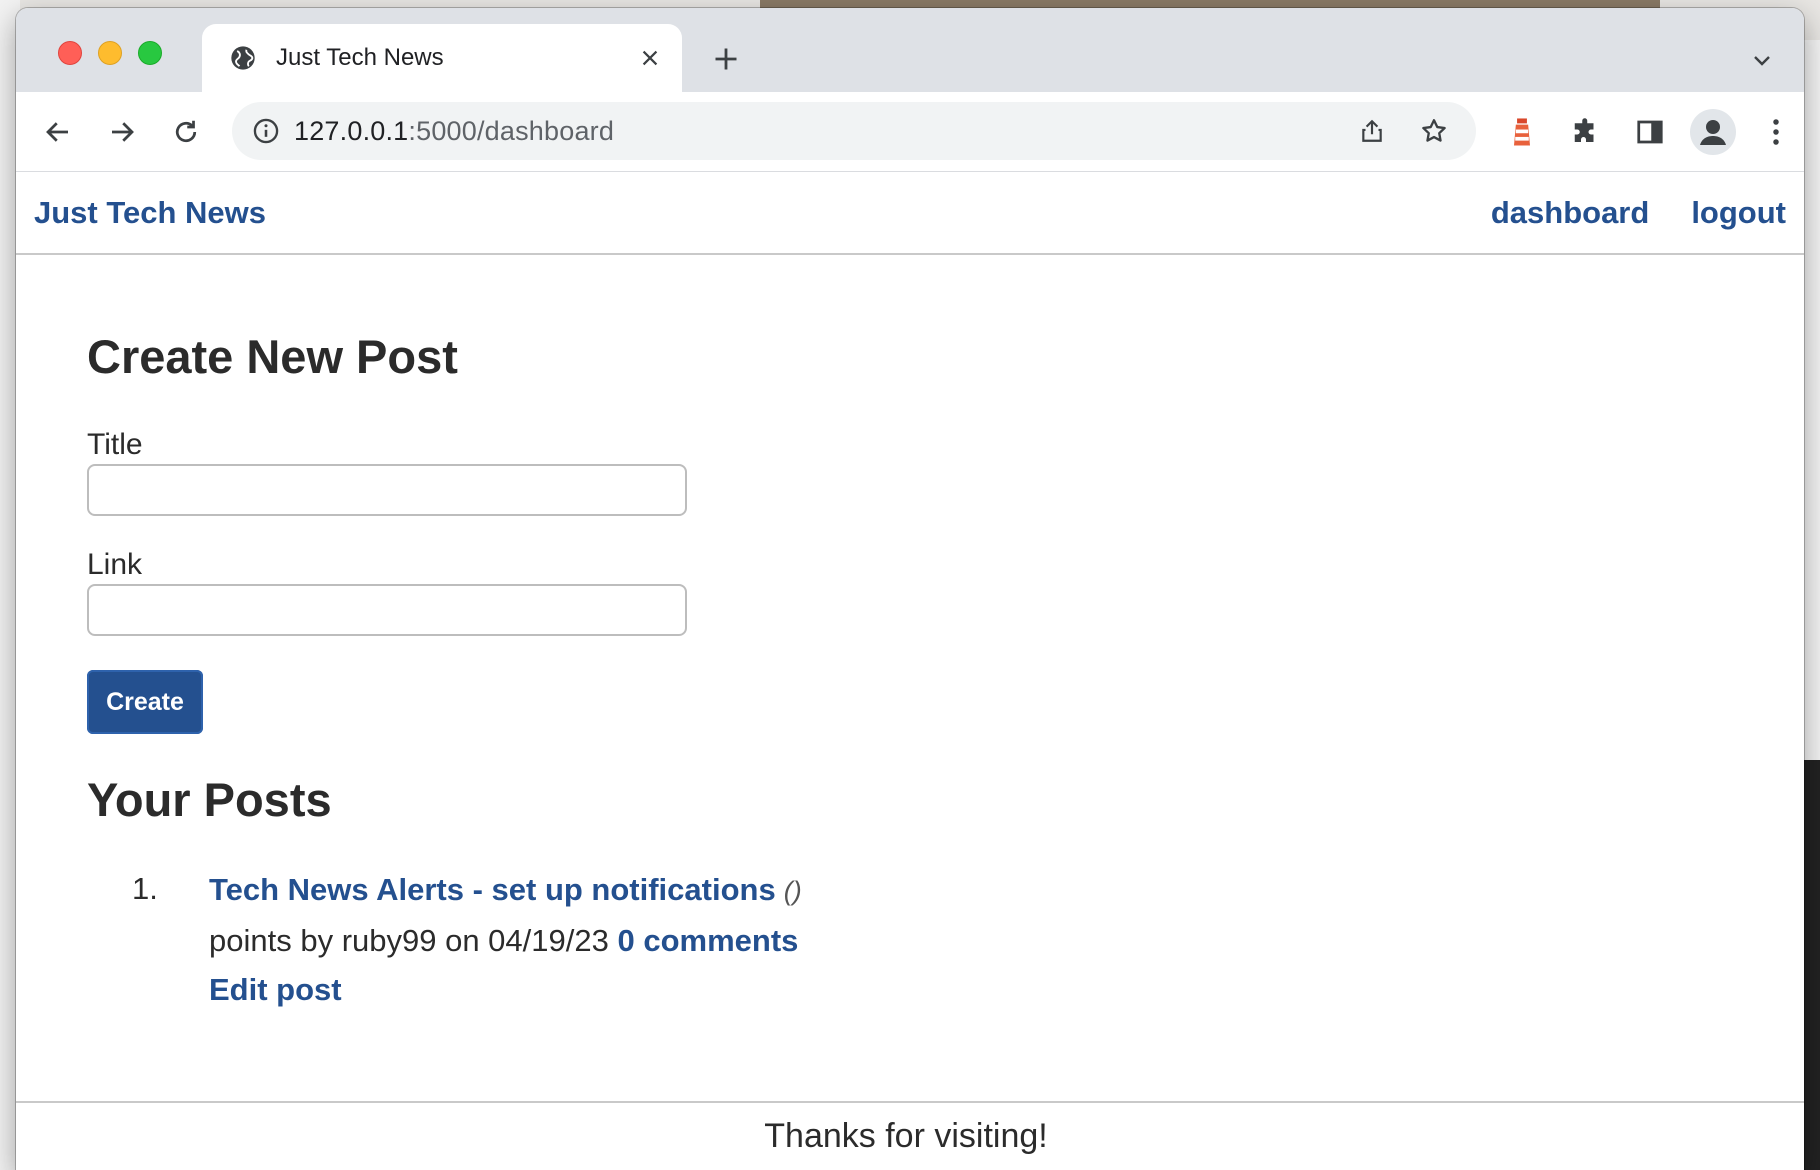  What do you see at coordinates (492, 889) in the screenshot?
I see `post-title-link: Tech News Alerts - set up notifications` at bounding box center [492, 889].